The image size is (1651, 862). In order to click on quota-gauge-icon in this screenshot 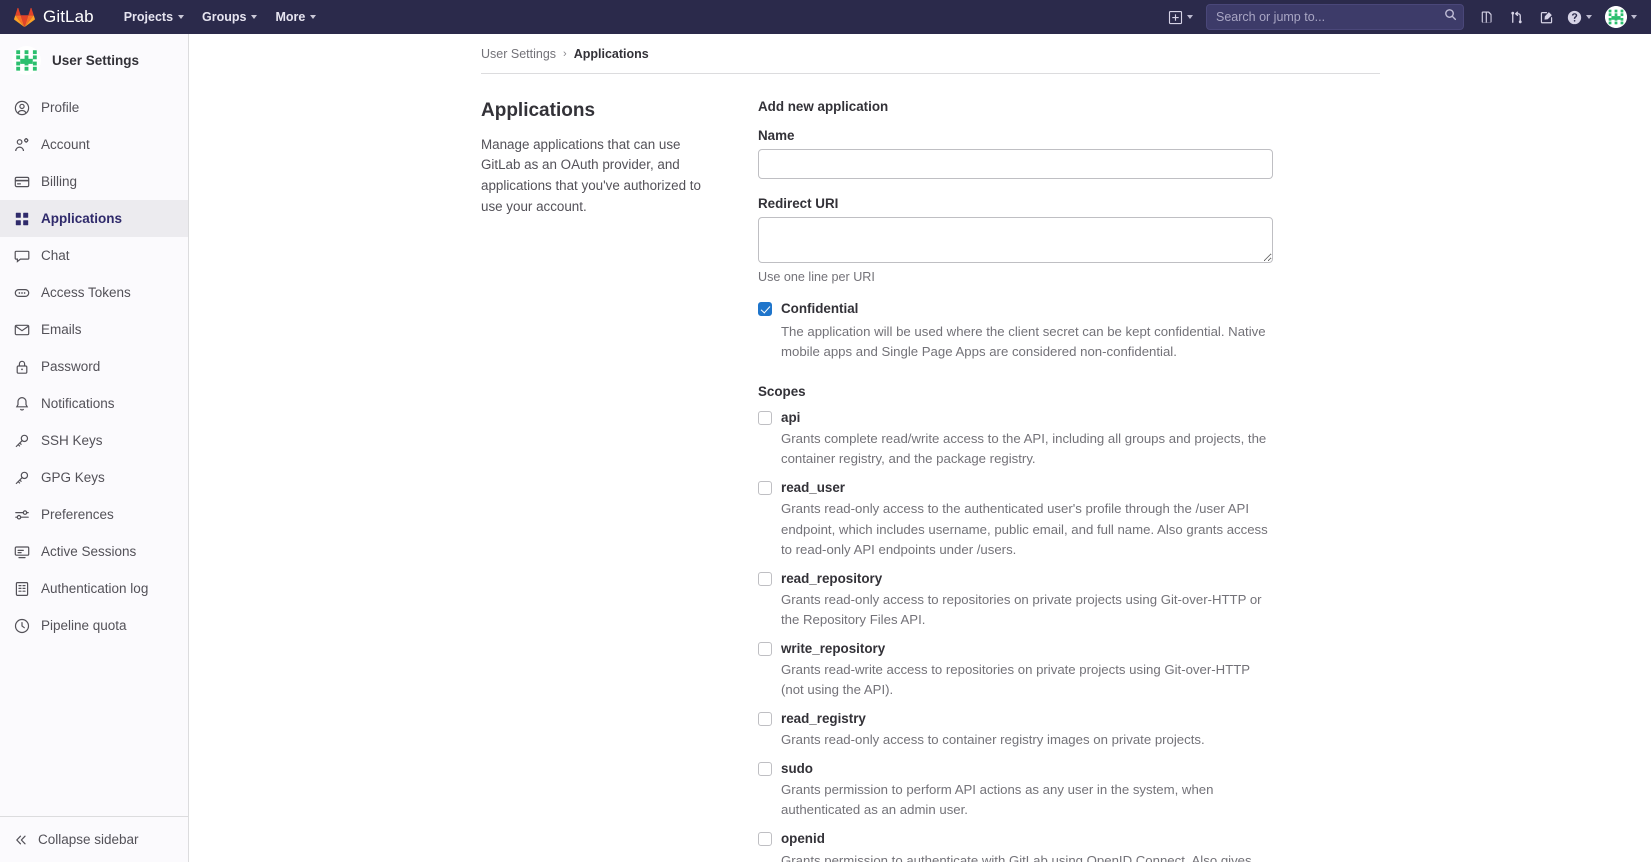, I will do `click(22, 625)`.